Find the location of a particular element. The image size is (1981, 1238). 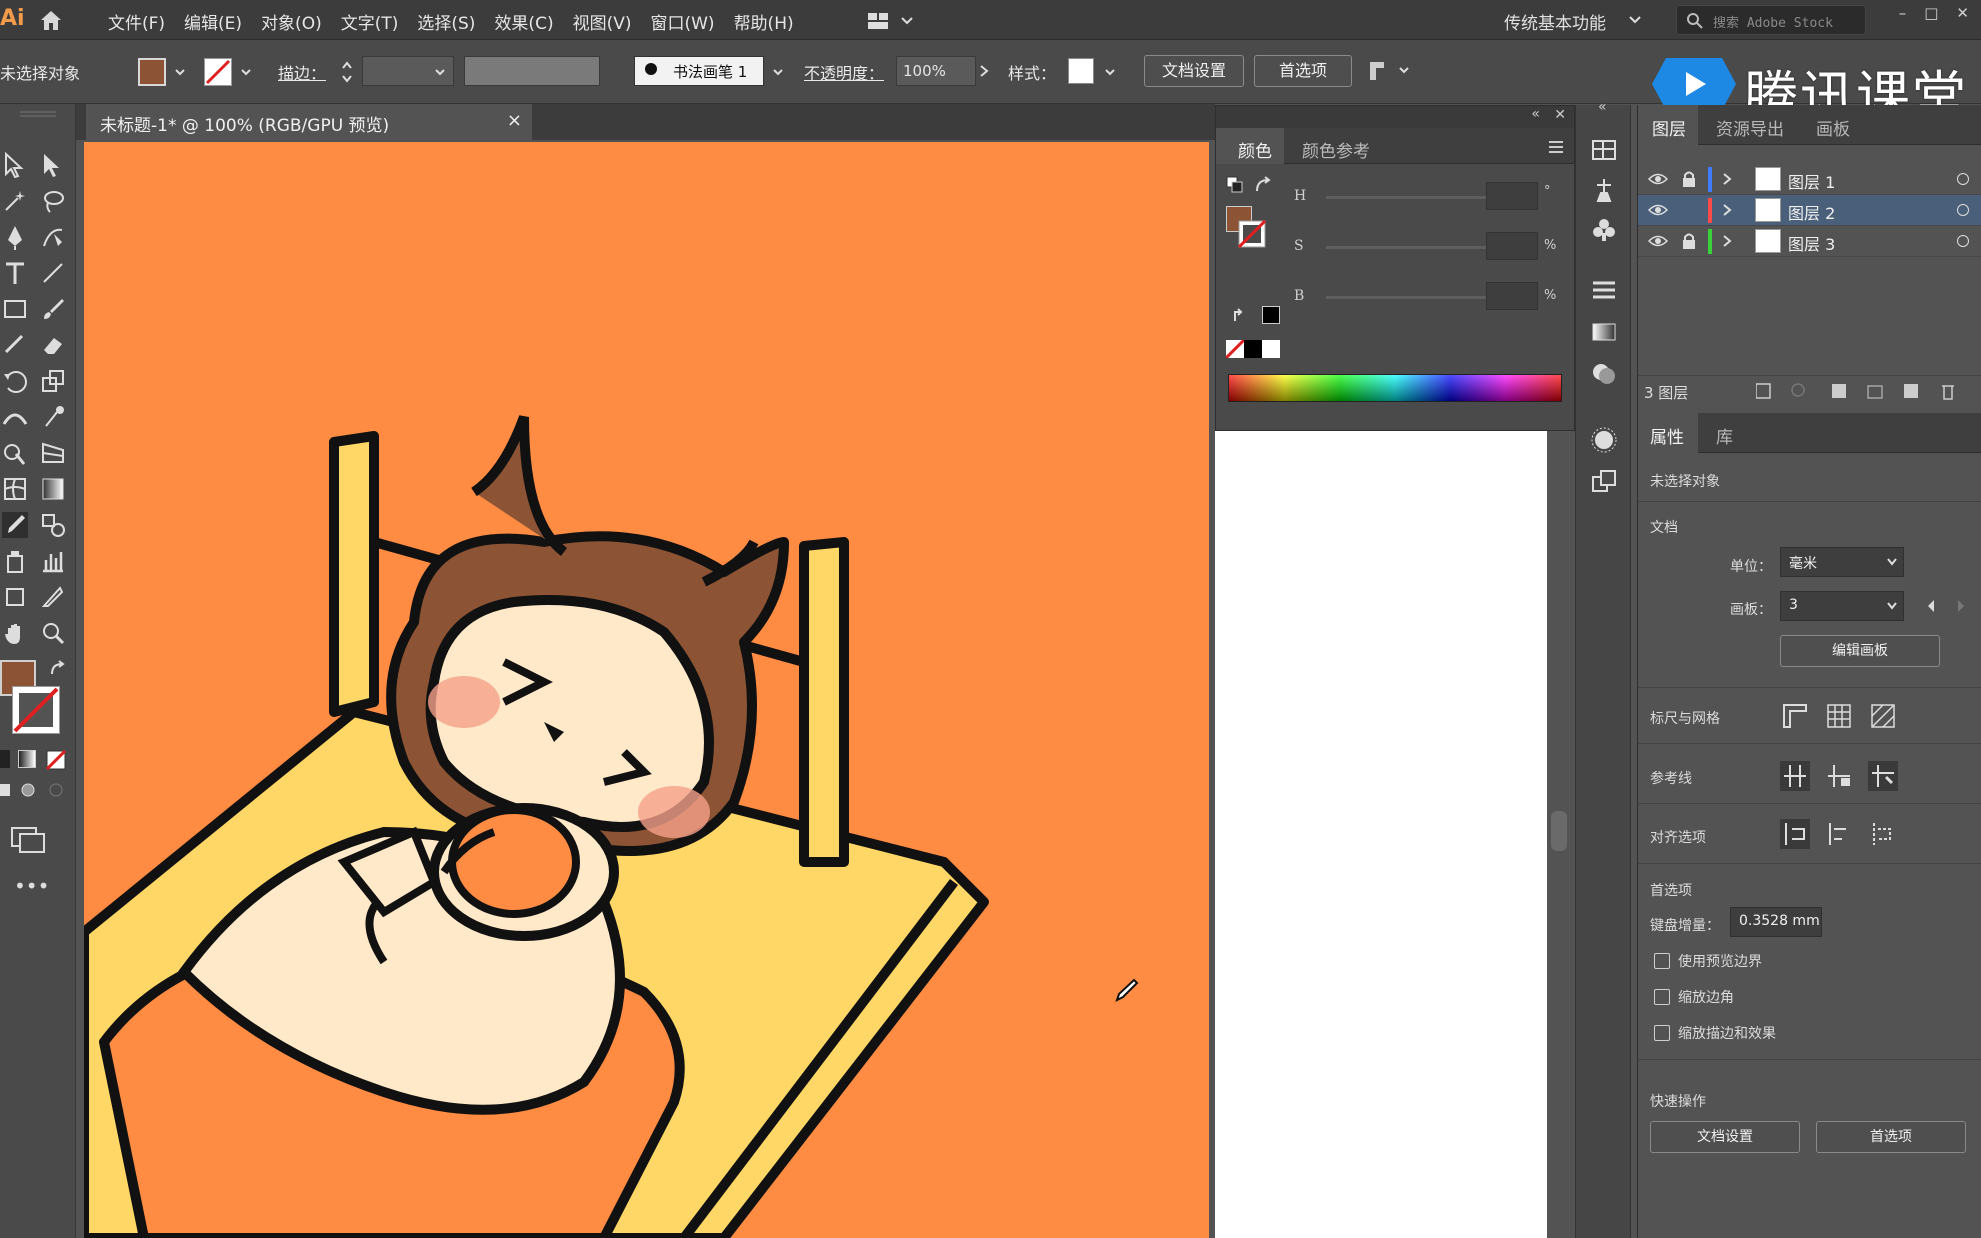

layer-name: 图层 1 is located at coordinates (1811, 181).